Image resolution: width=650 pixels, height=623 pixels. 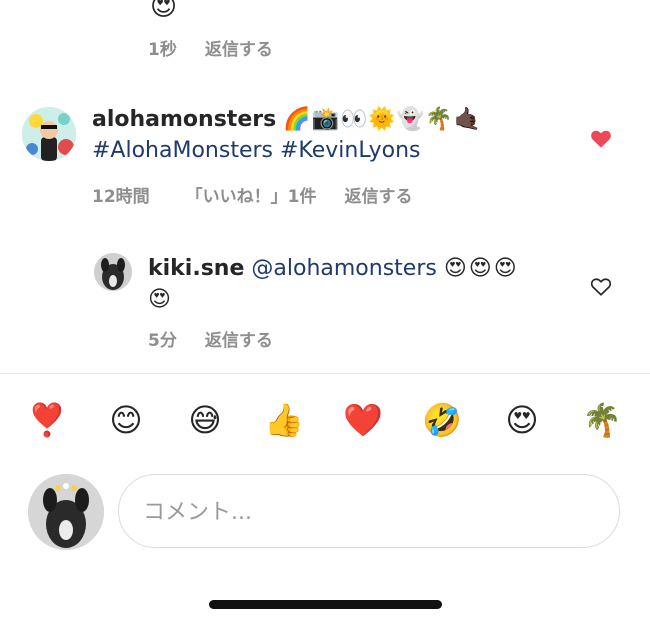 What do you see at coordinates (602, 420) in the screenshot?
I see `reaction-palm-tree-icon: 🌴` at bounding box center [602, 420].